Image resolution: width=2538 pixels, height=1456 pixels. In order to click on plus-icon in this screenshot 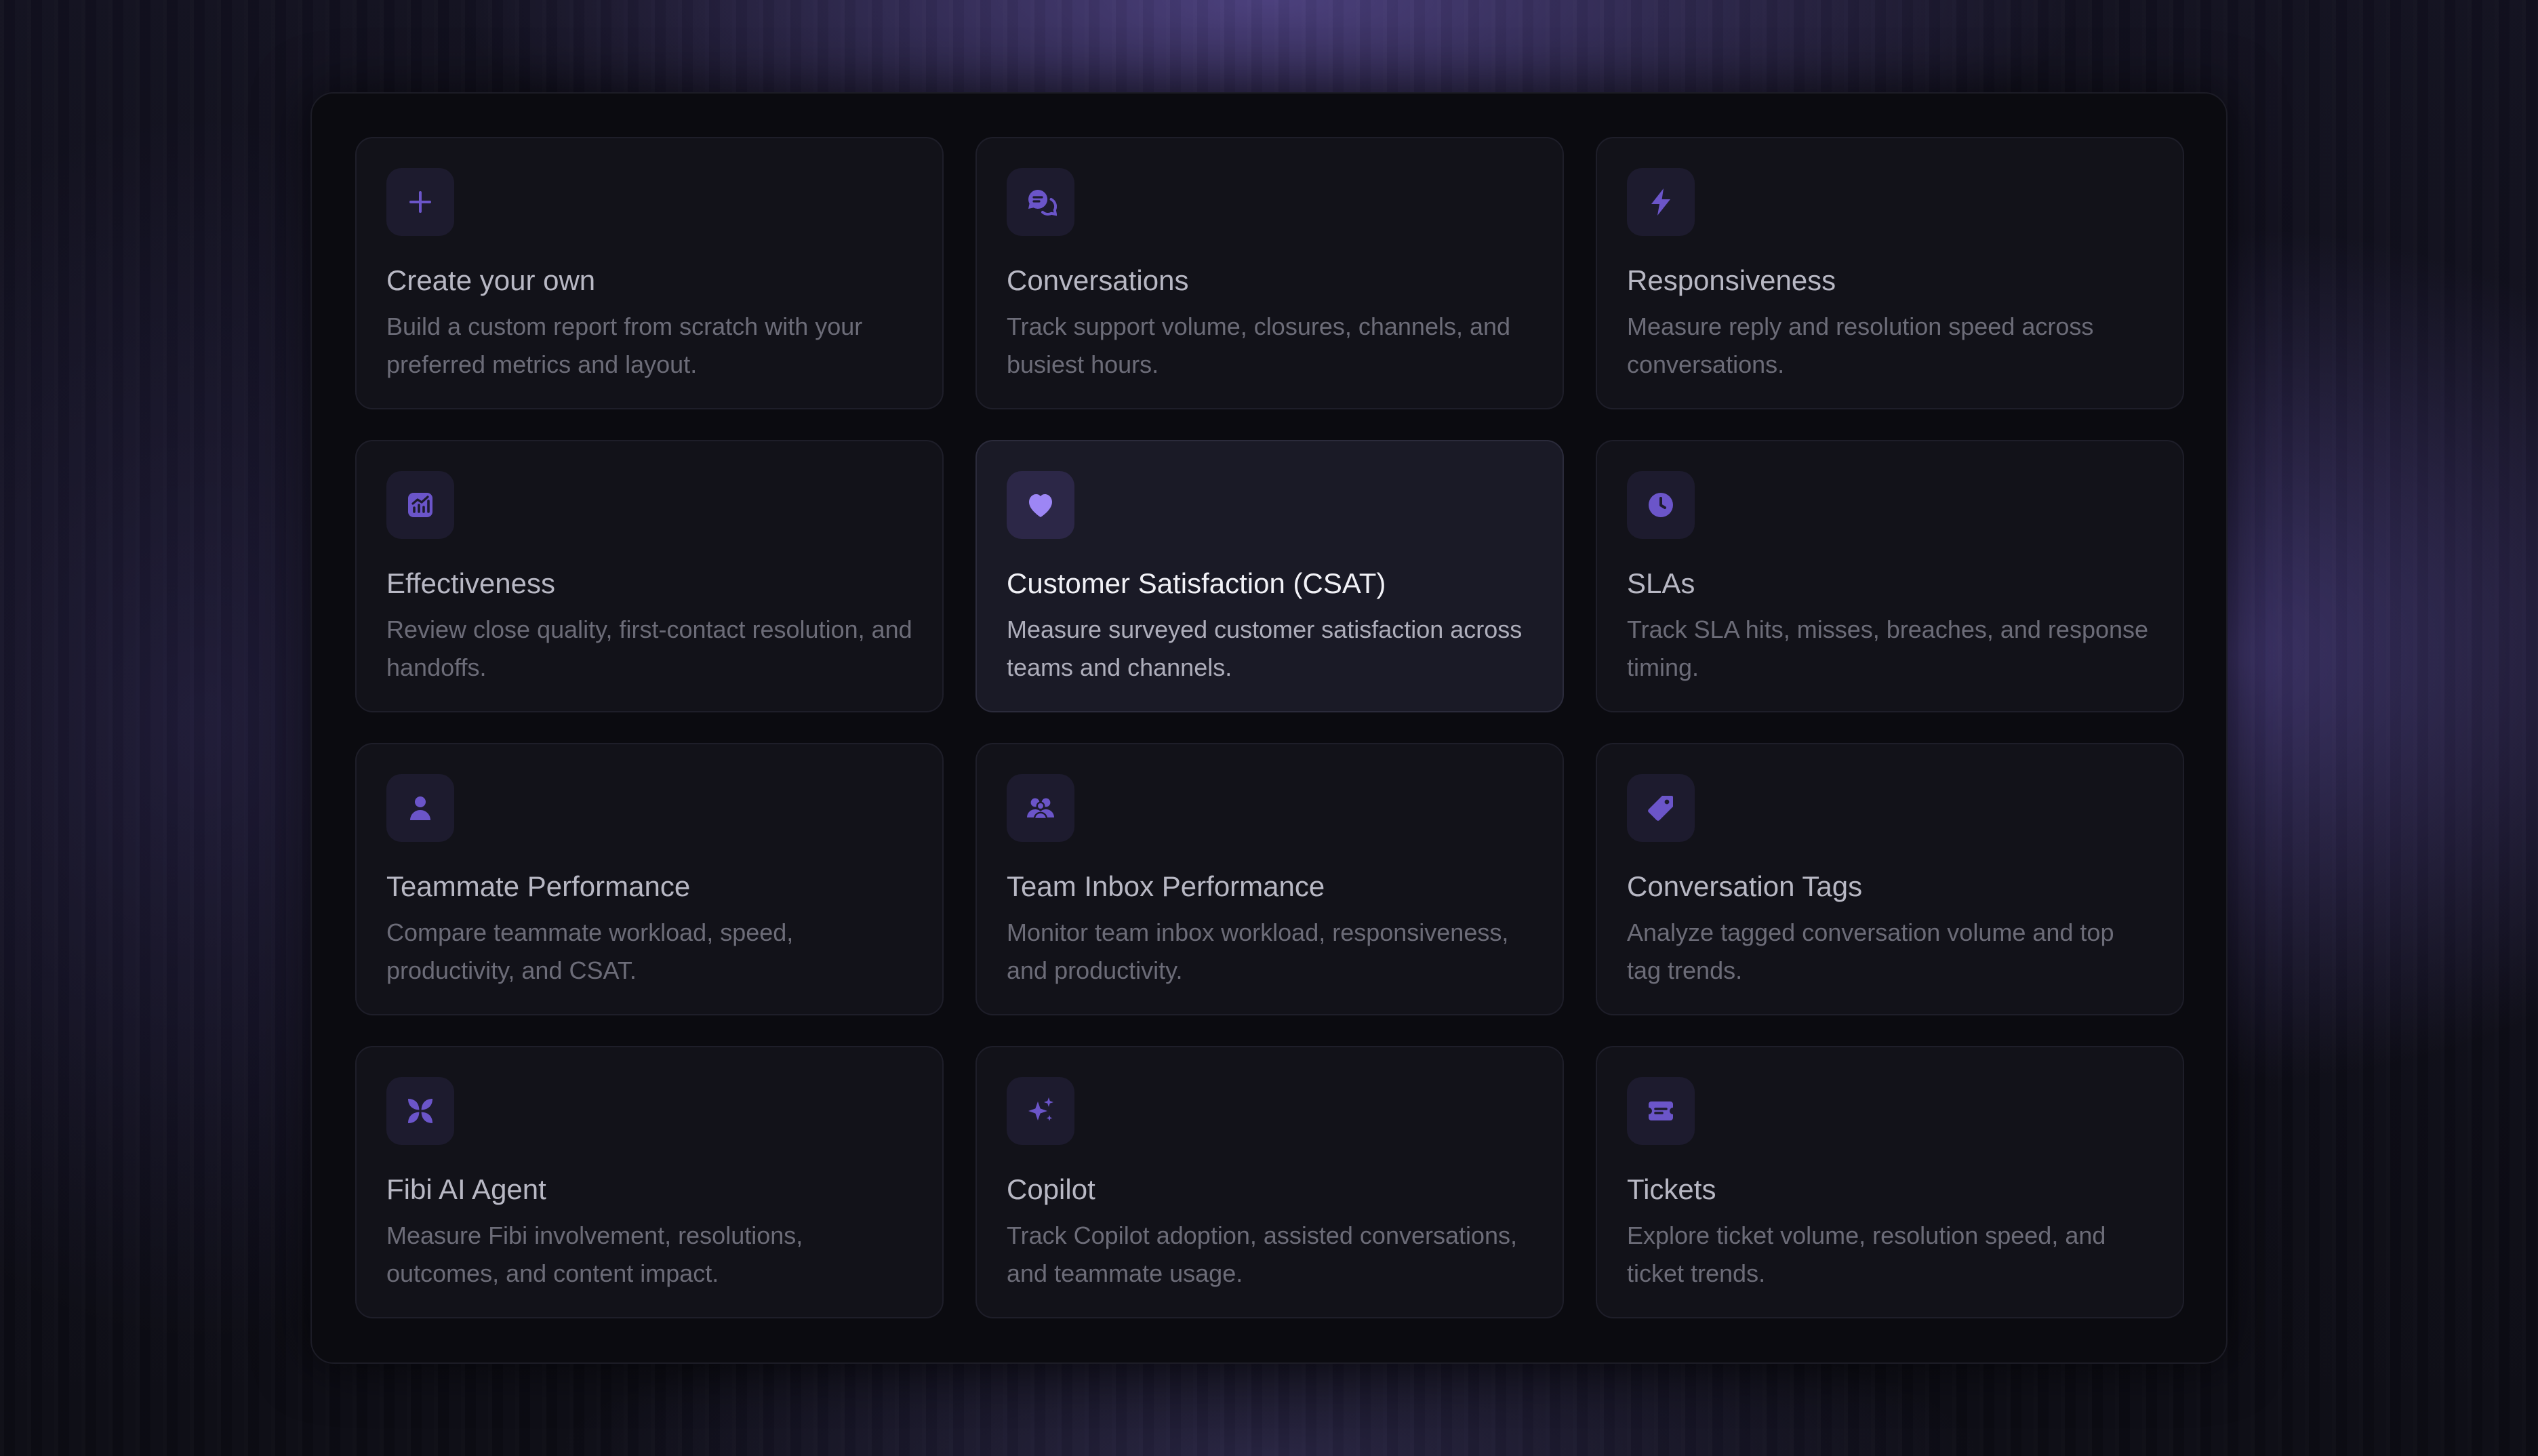, I will do `click(420, 202)`.